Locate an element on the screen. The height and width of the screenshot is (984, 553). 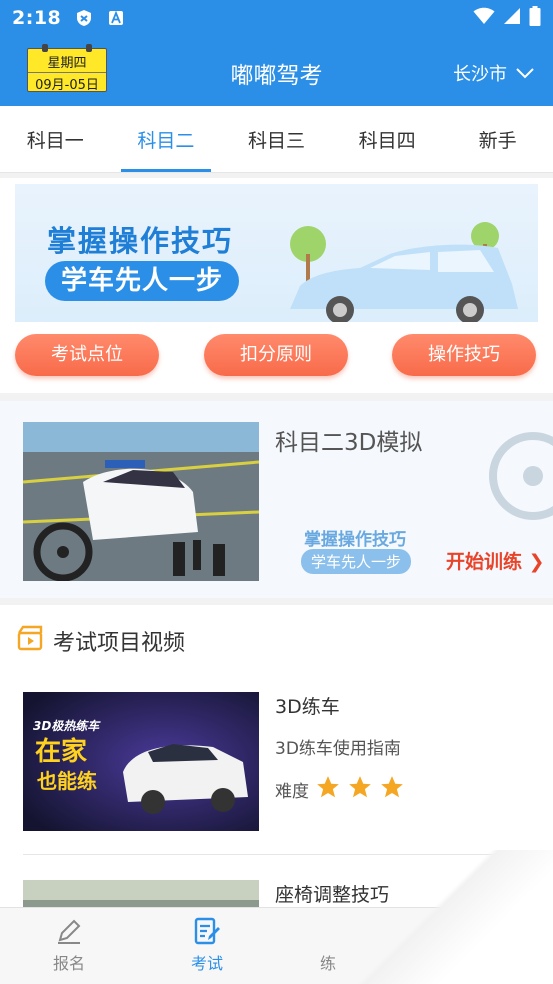
tab-newbie: 新手 is located at coordinates (497, 139).